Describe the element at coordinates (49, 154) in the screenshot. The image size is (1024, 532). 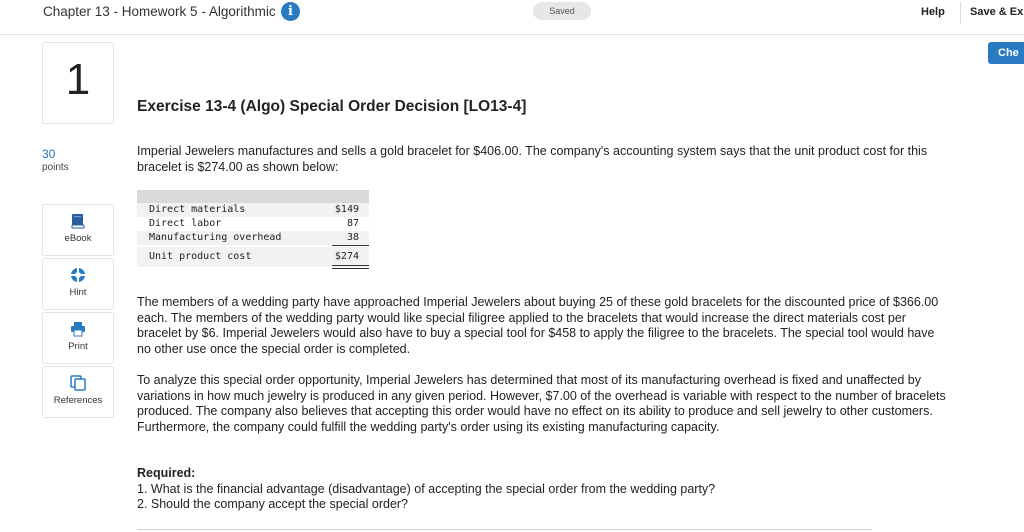
I see `points-value: 30` at that location.